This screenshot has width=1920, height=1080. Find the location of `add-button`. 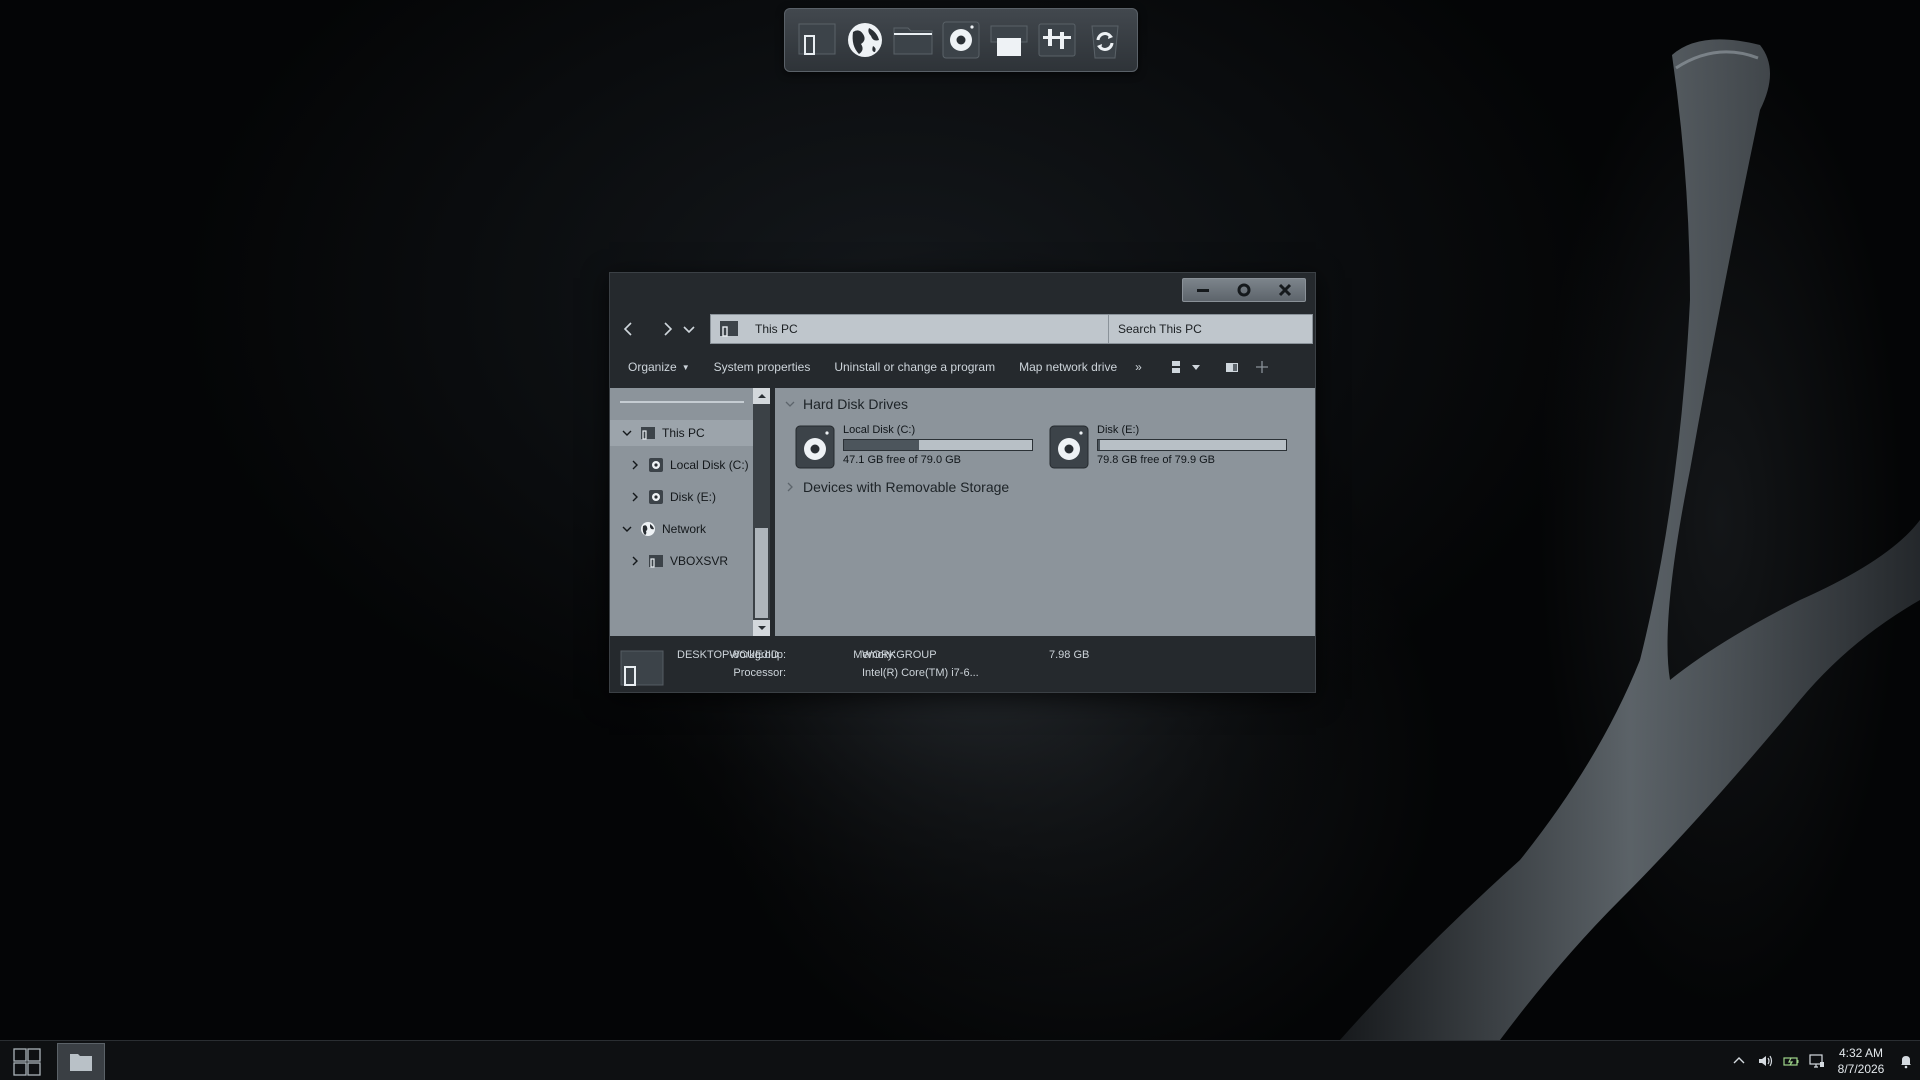

add-button is located at coordinates (1262, 367).